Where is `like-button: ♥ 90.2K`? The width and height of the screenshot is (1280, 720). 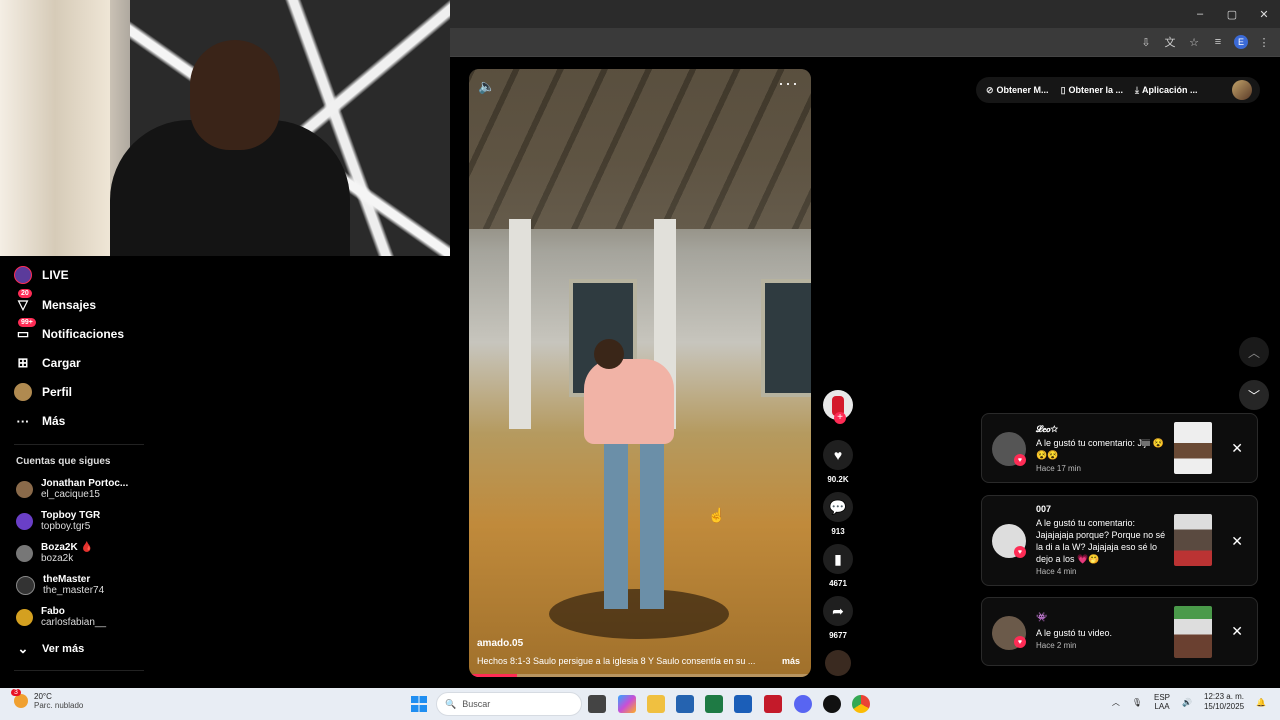 like-button: ♥ 90.2K is located at coordinates (838, 462).